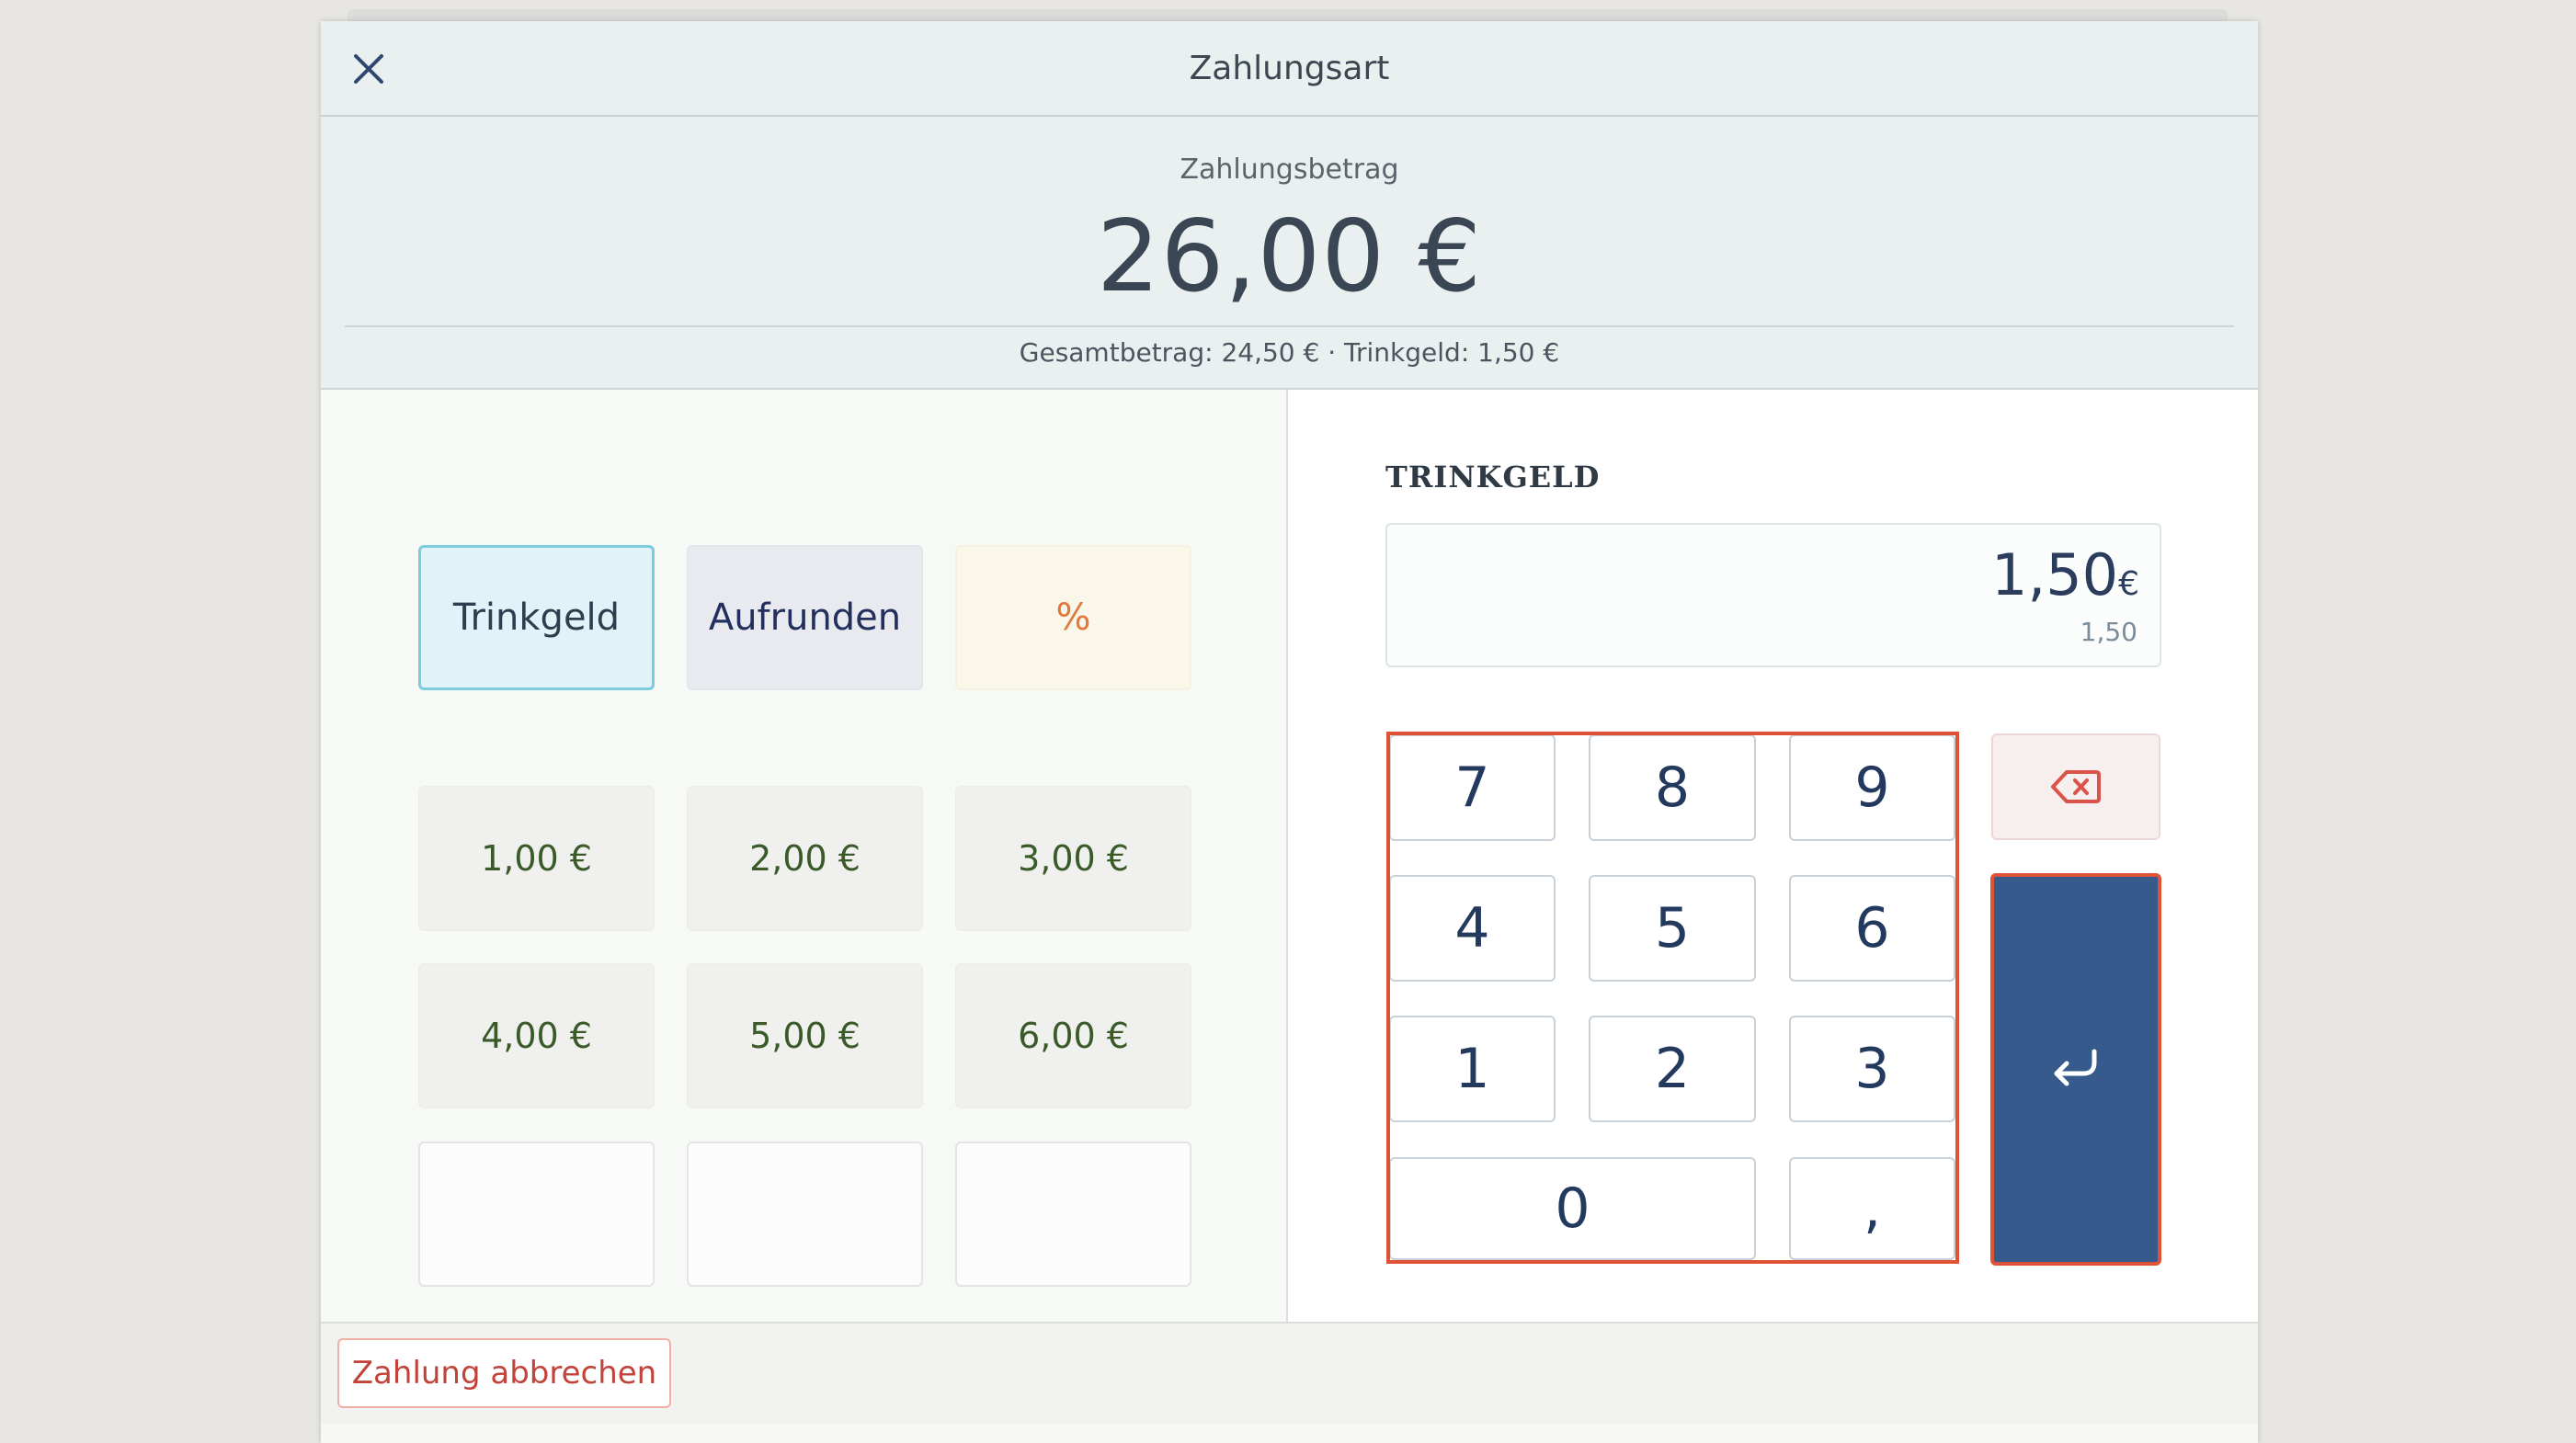 This screenshot has width=2576, height=1443. I want to click on amount-divider, so click(1289, 326).